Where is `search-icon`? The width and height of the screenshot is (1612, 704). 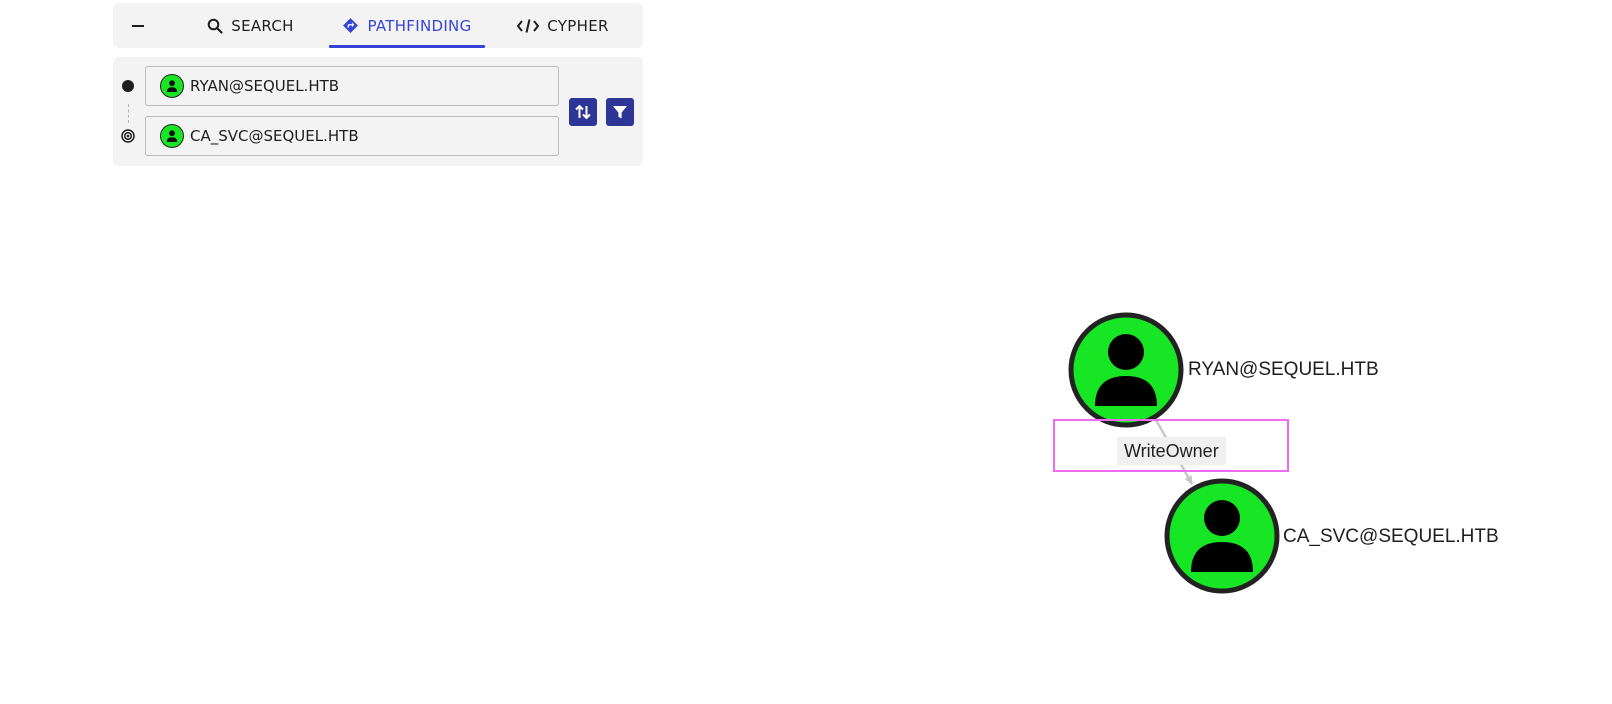 search-icon is located at coordinates (215, 26).